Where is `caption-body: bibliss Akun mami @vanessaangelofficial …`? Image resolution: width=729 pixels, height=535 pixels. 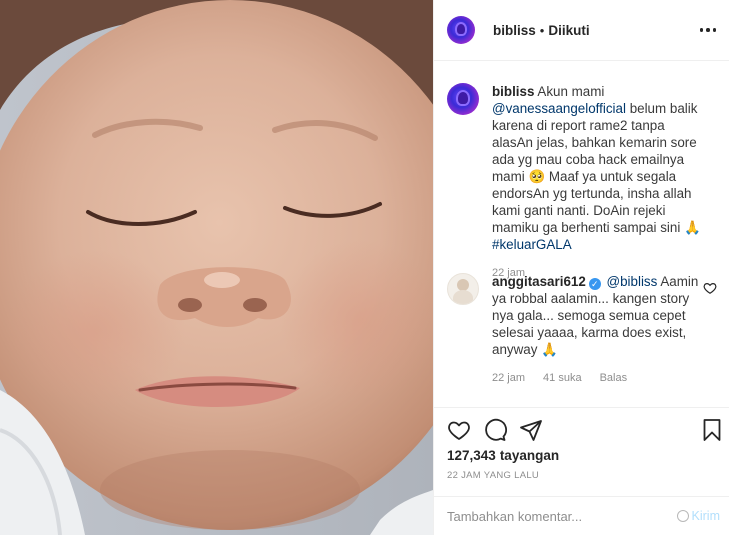
caption-body: bibliss Akun mami @vanessaangelofficial … is located at coordinates (597, 182).